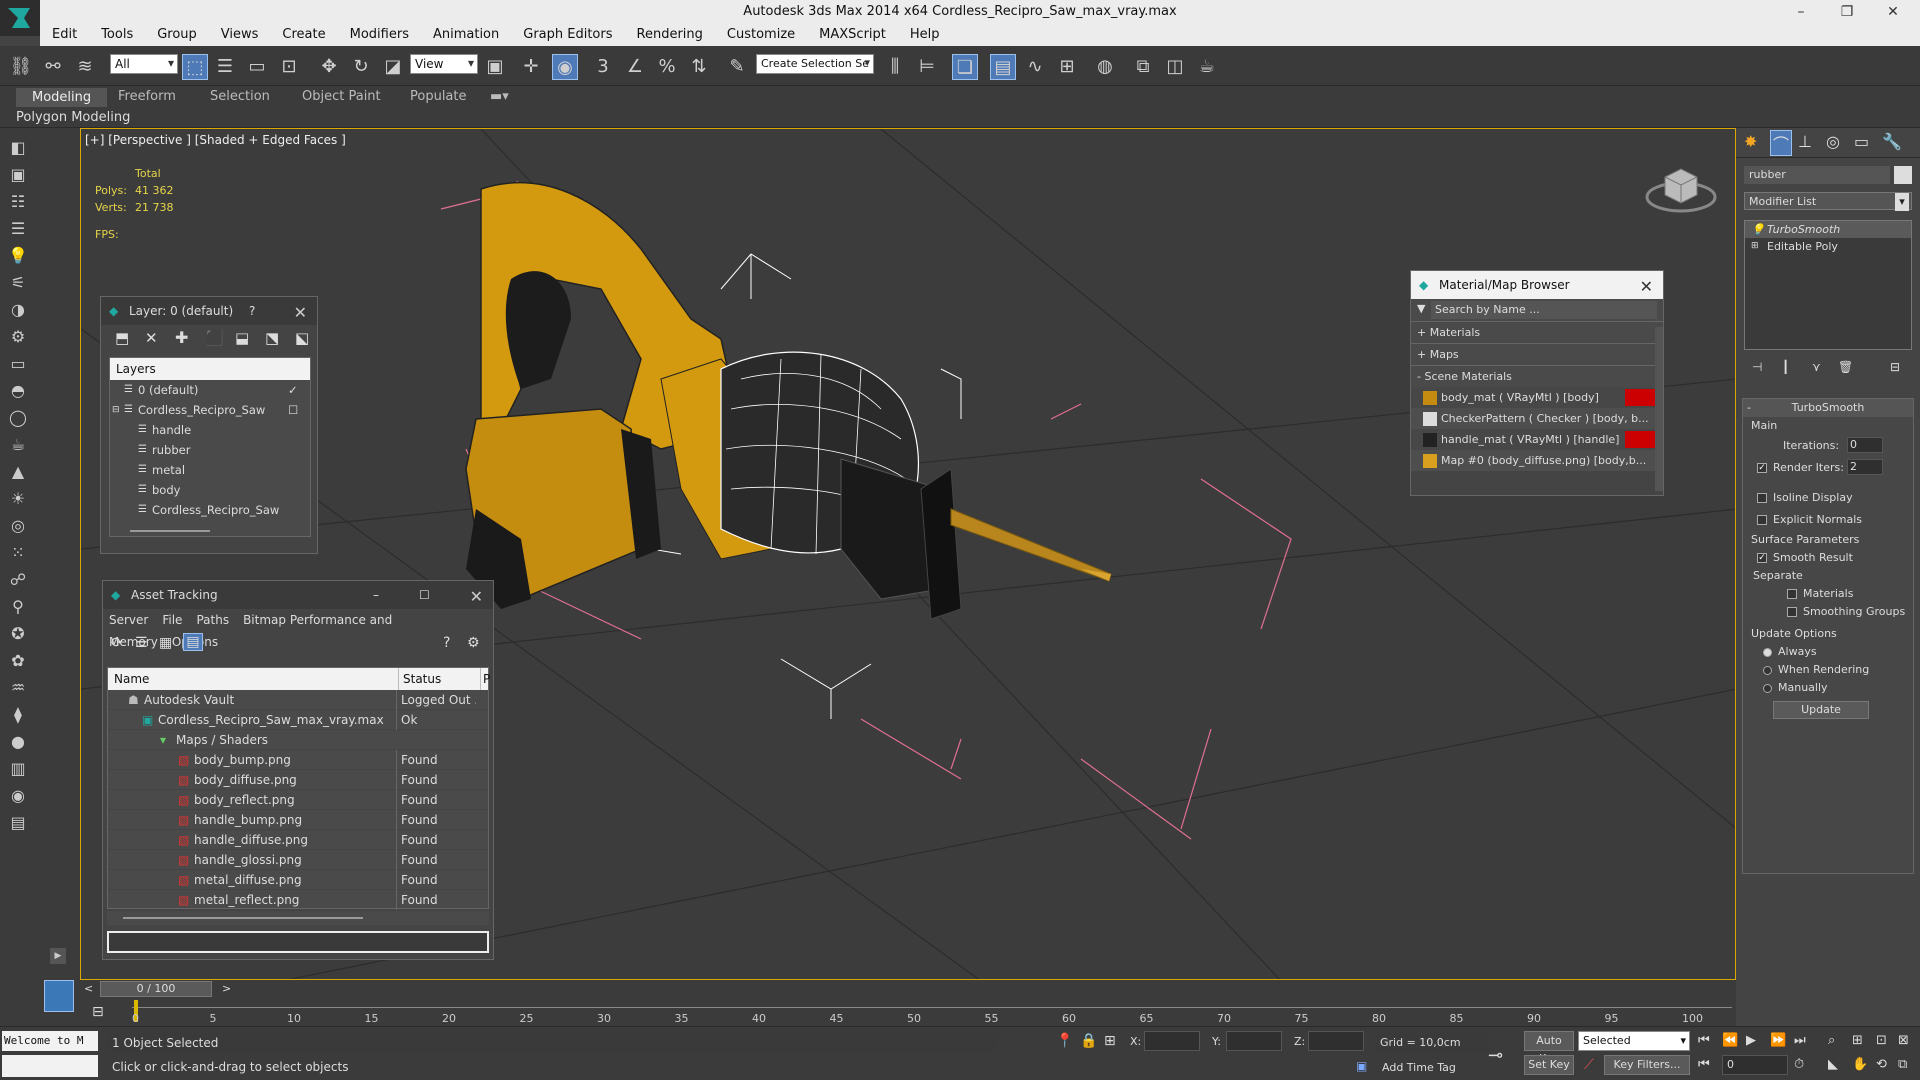 The image size is (1920, 1080). Describe the element at coordinates (151, 338) in the screenshot. I see `delete-layer-icon: ✕` at that location.